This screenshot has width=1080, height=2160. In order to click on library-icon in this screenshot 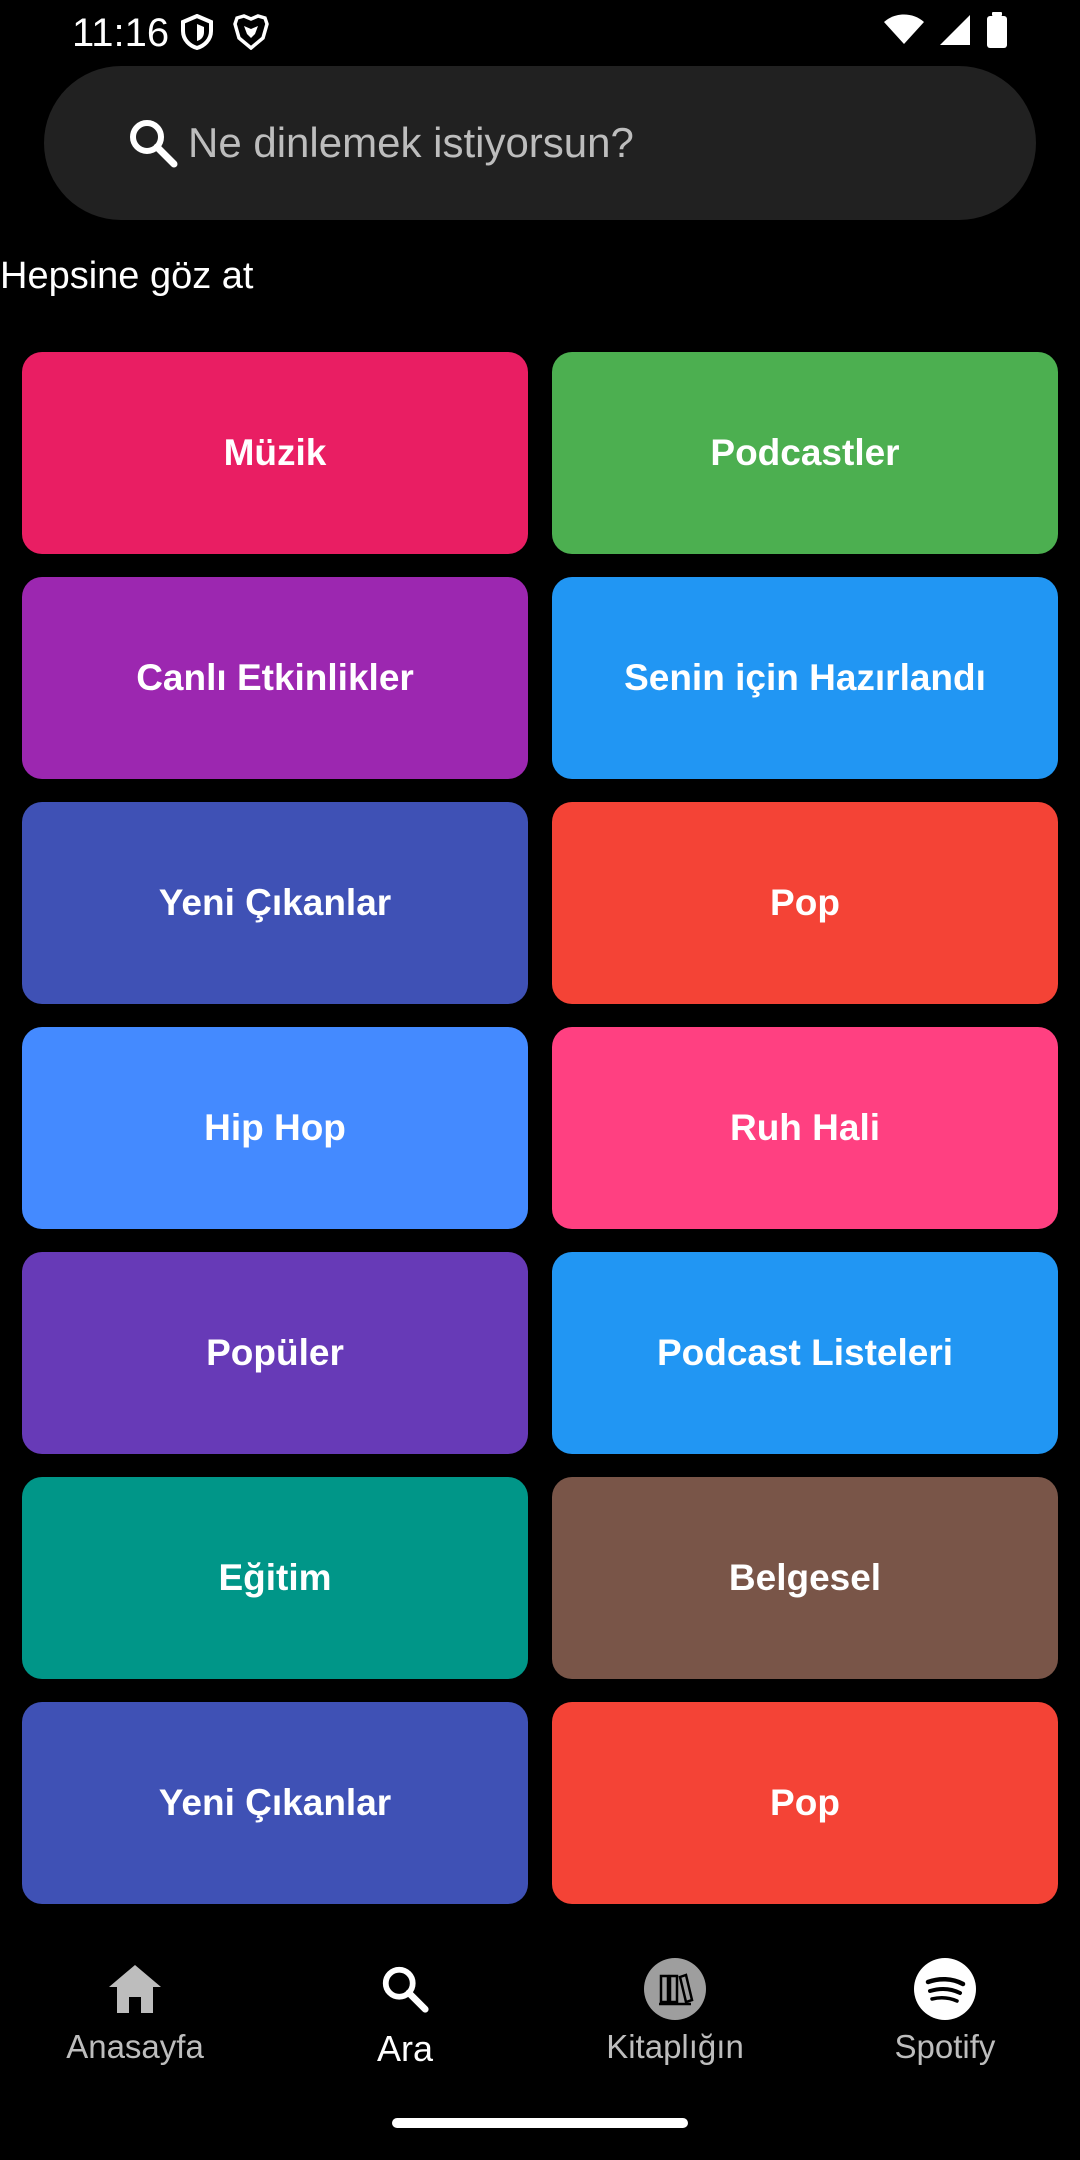, I will do `click(675, 1989)`.